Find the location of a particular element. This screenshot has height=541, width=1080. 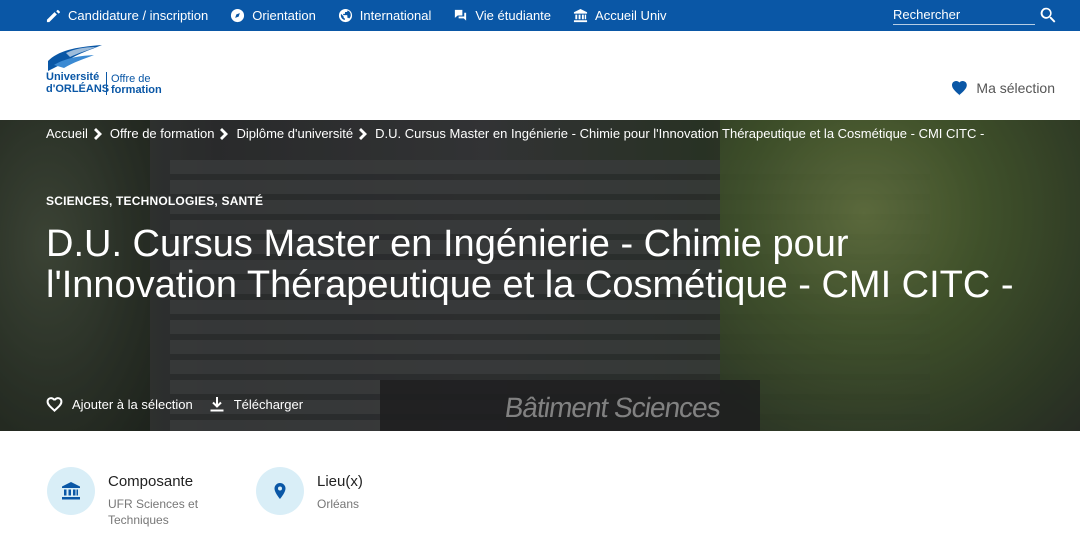

search-icon is located at coordinates (1048, 15).